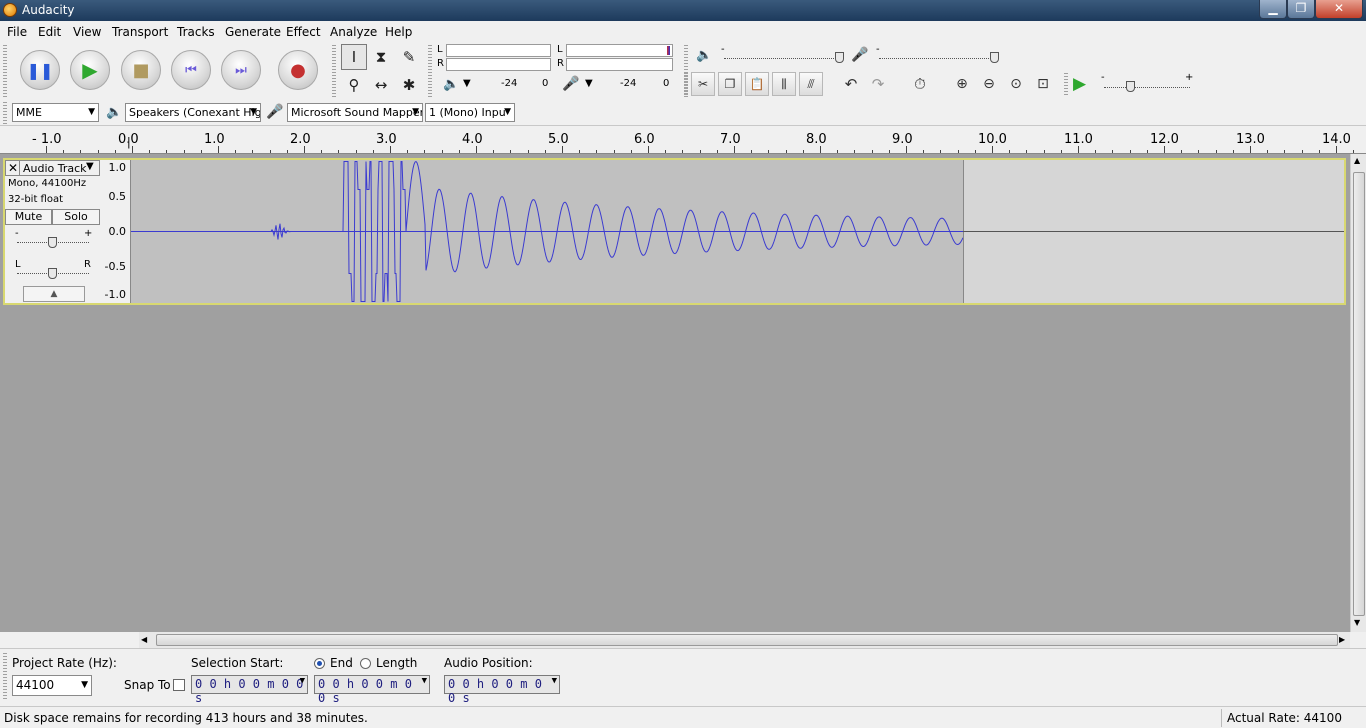 This screenshot has width=1366, height=728. I want to click on skip-start-button: ⏮, so click(191, 70).